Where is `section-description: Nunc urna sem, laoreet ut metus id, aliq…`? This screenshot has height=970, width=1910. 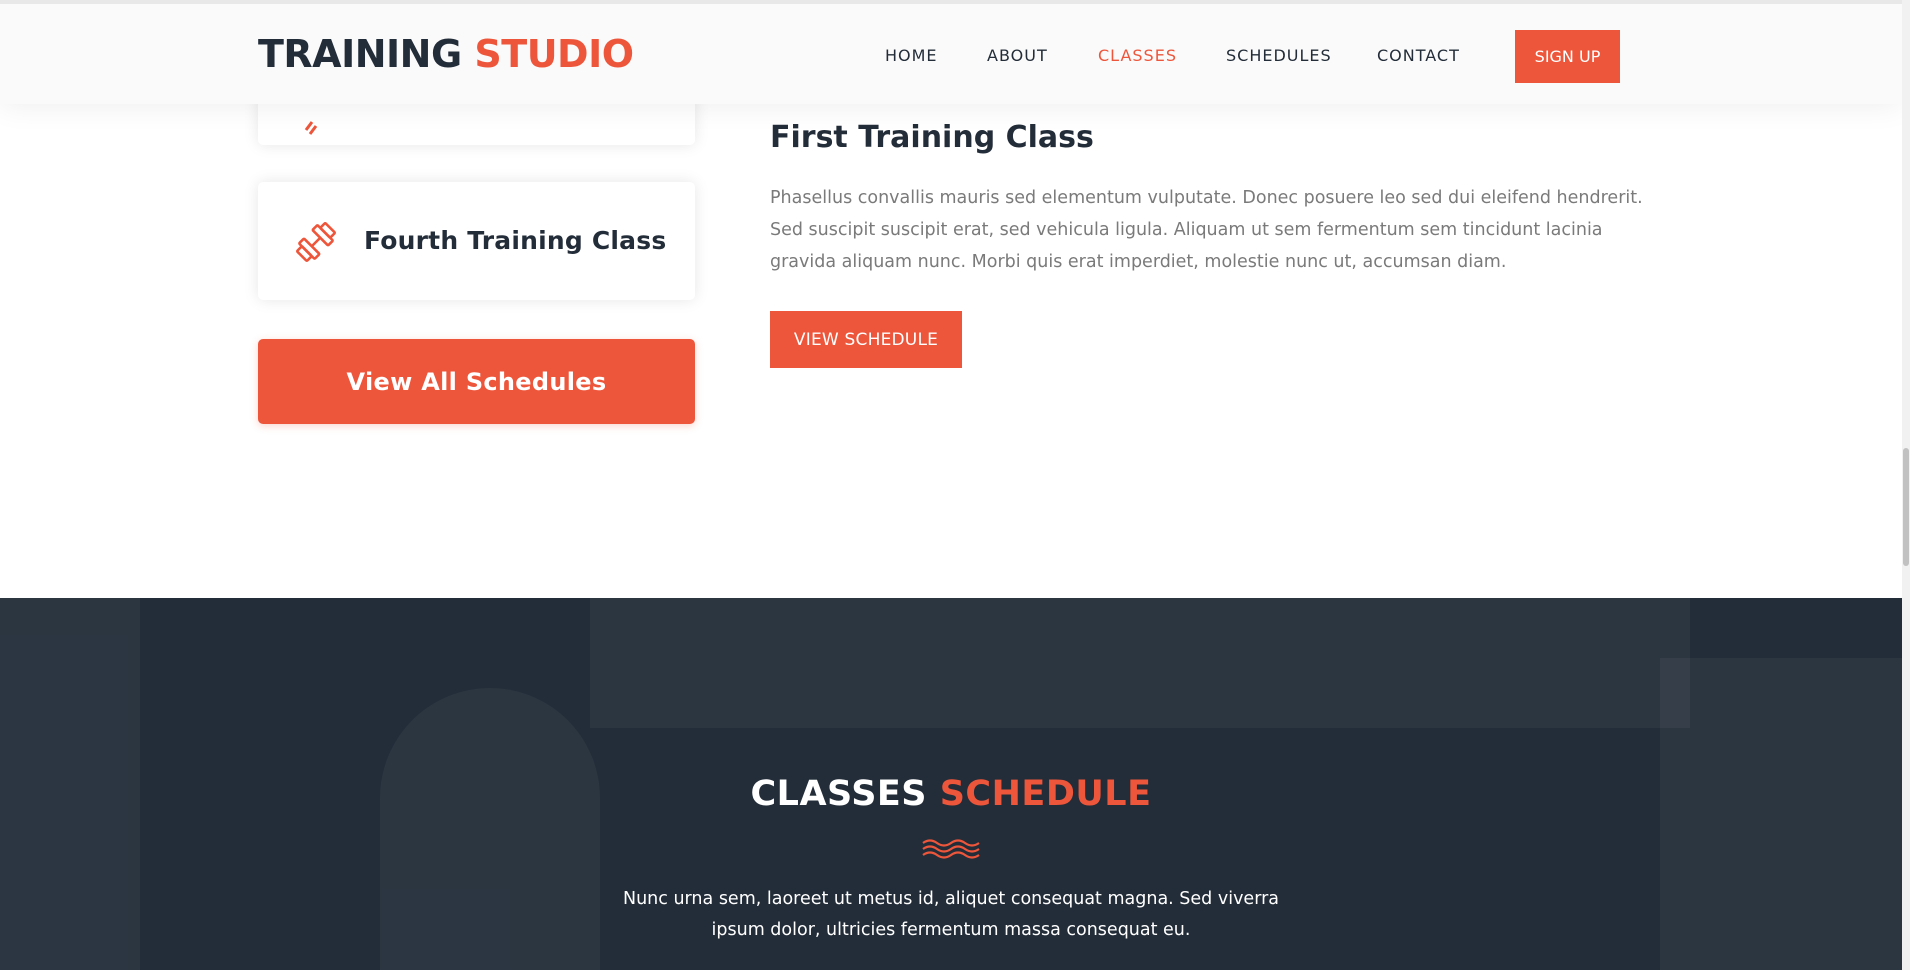
section-description: Nunc urna sem, laoreet ut metus id, aliq… is located at coordinates (951, 914).